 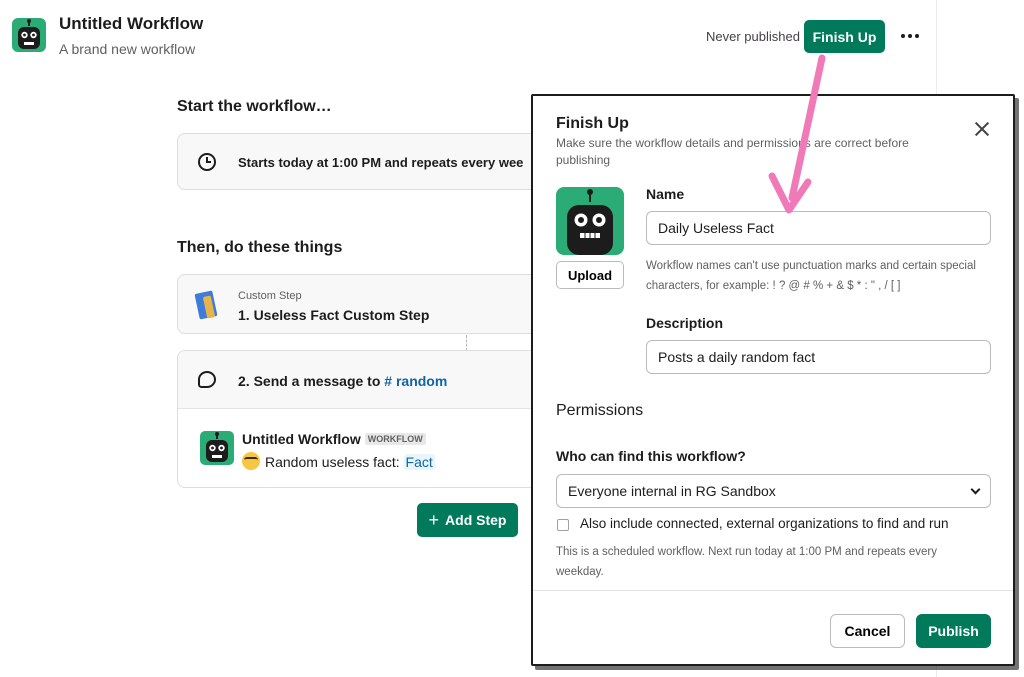 What do you see at coordinates (334, 315) in the screenshot?
I see `step-title: 1. Useless Fact Custom Step` at bounding box center [334, 315].